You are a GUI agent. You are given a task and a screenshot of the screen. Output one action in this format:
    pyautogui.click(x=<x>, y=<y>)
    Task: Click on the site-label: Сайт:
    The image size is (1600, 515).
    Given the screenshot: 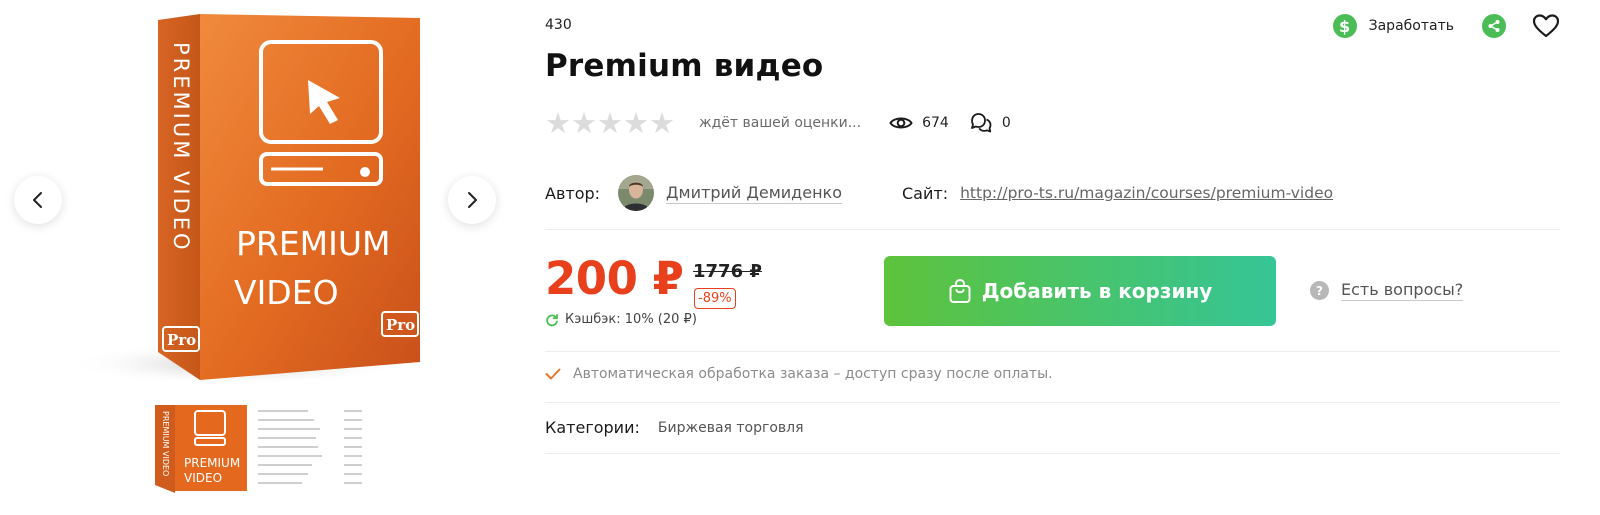 What is the action you would take?
    pyautogui.click(x=925, y=193)
    